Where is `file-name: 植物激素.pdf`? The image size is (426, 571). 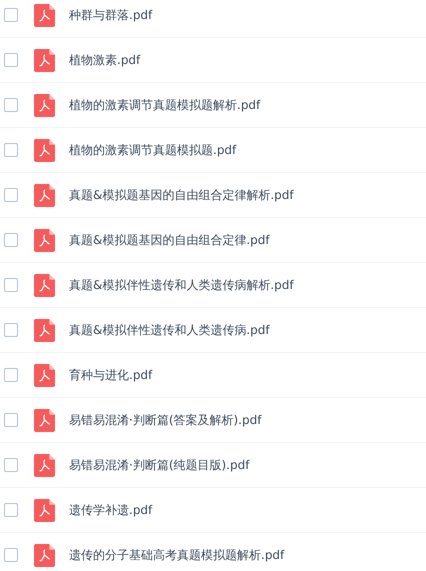 file-name: 植物激素.pdf is located at coordinates (104, 60).